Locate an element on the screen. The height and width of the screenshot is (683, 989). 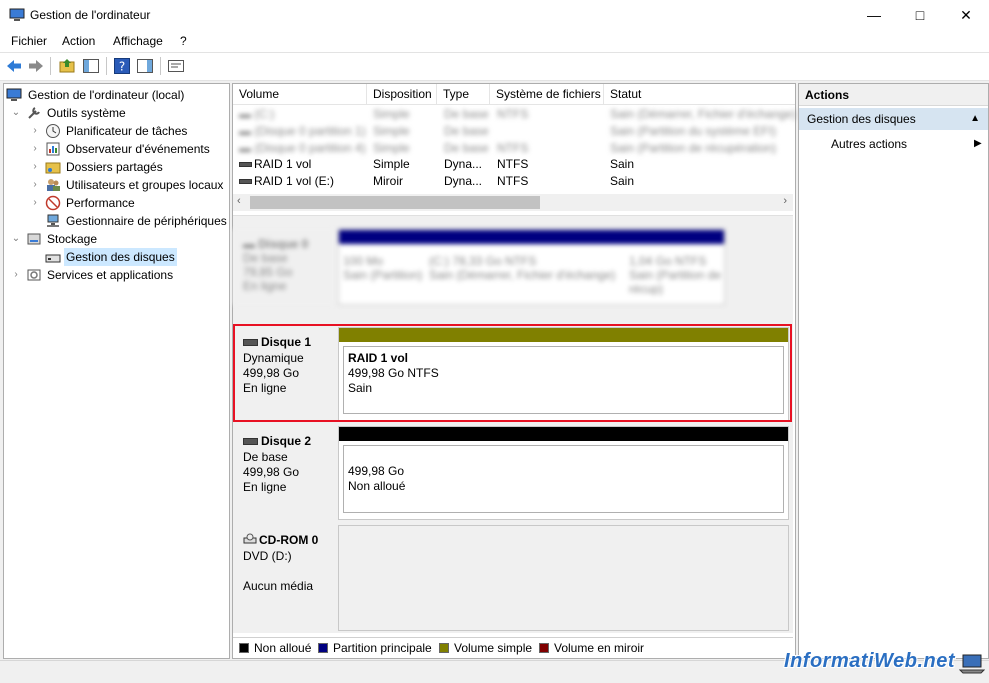
services-icon is located at coordinates (34, 275).